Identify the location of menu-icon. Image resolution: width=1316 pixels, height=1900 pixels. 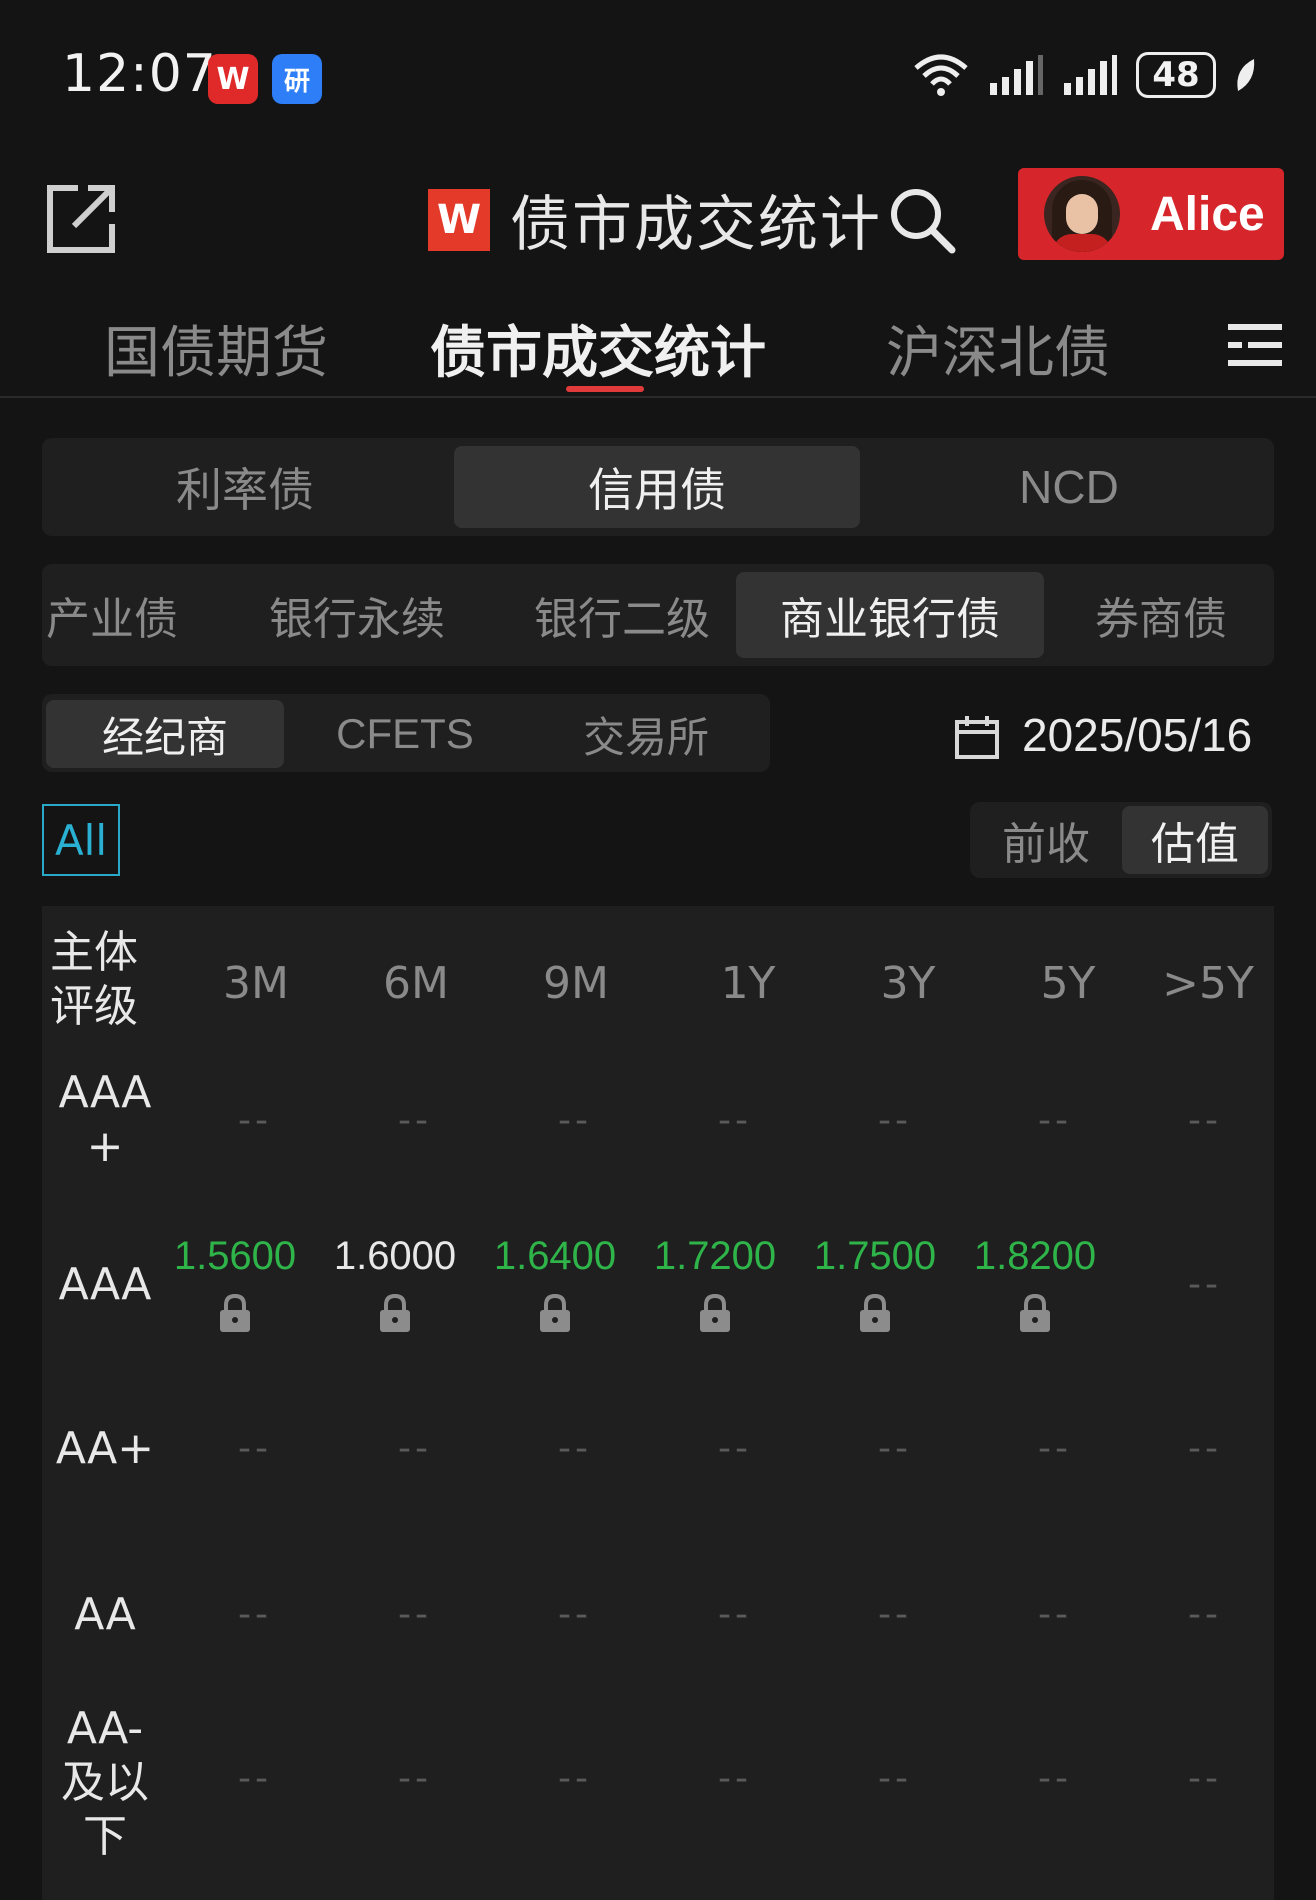
(1255, 345).